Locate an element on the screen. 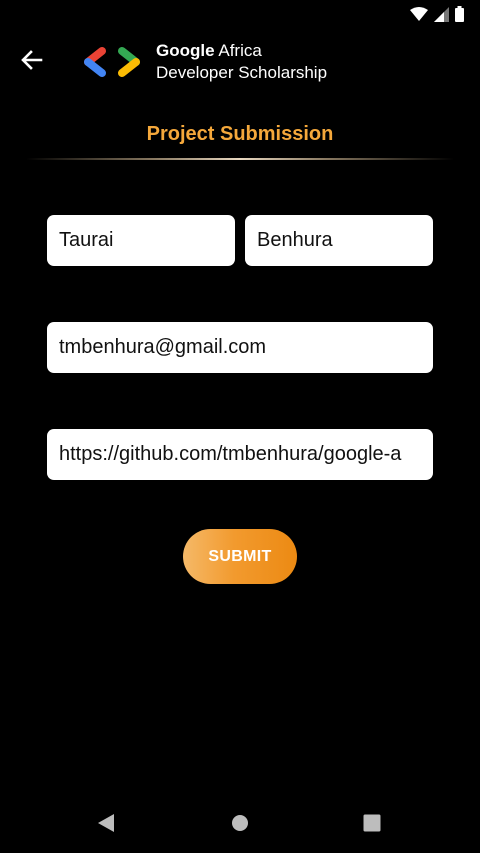 Image resolution: width=480 pixels, height=853 pixels. recents-square-icon is located at coordinates (372, 825).